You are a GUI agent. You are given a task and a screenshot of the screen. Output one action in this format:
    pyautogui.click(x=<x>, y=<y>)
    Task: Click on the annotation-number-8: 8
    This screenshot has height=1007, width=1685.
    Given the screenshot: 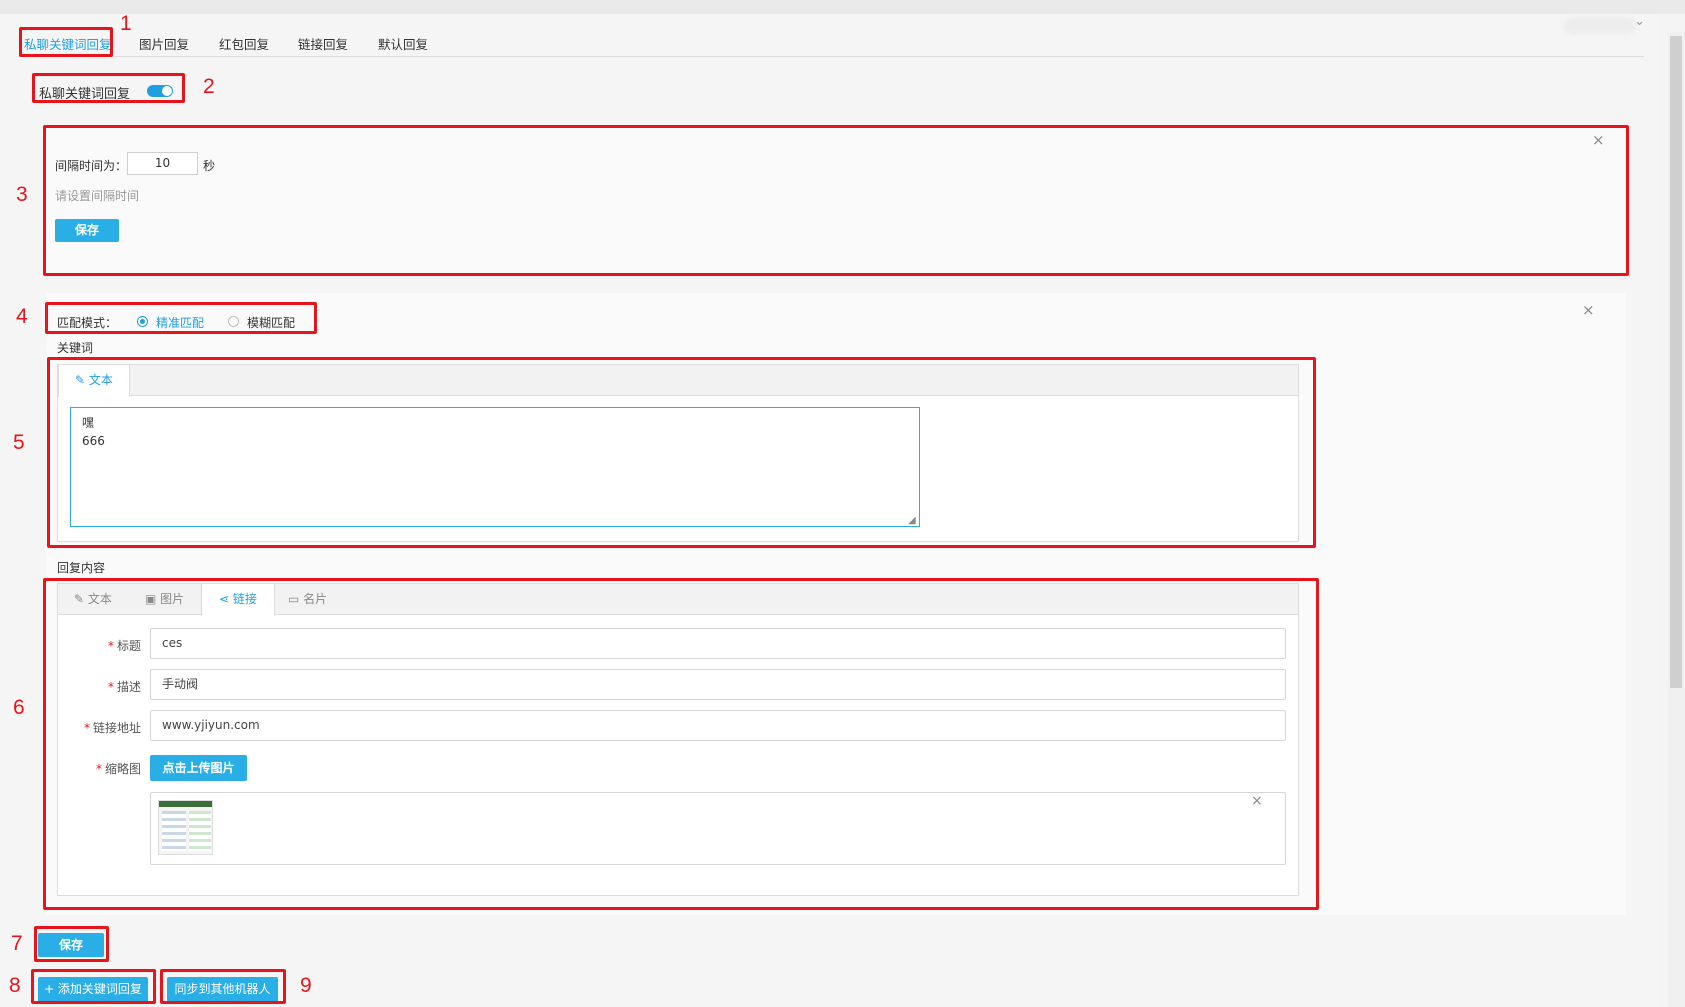 What is the action you would take?
    pyautogui.click(x=15, y=985)
    